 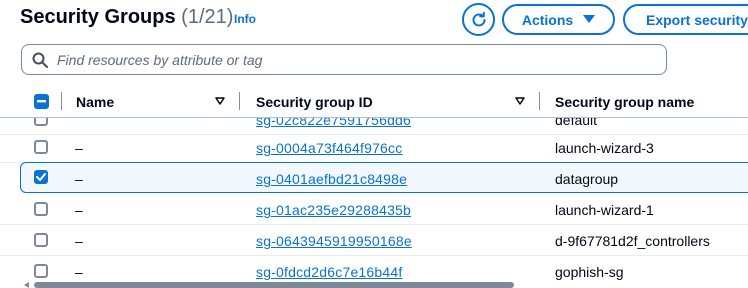 I want to click on scroll-left-icon, so click(x=26, y=285).